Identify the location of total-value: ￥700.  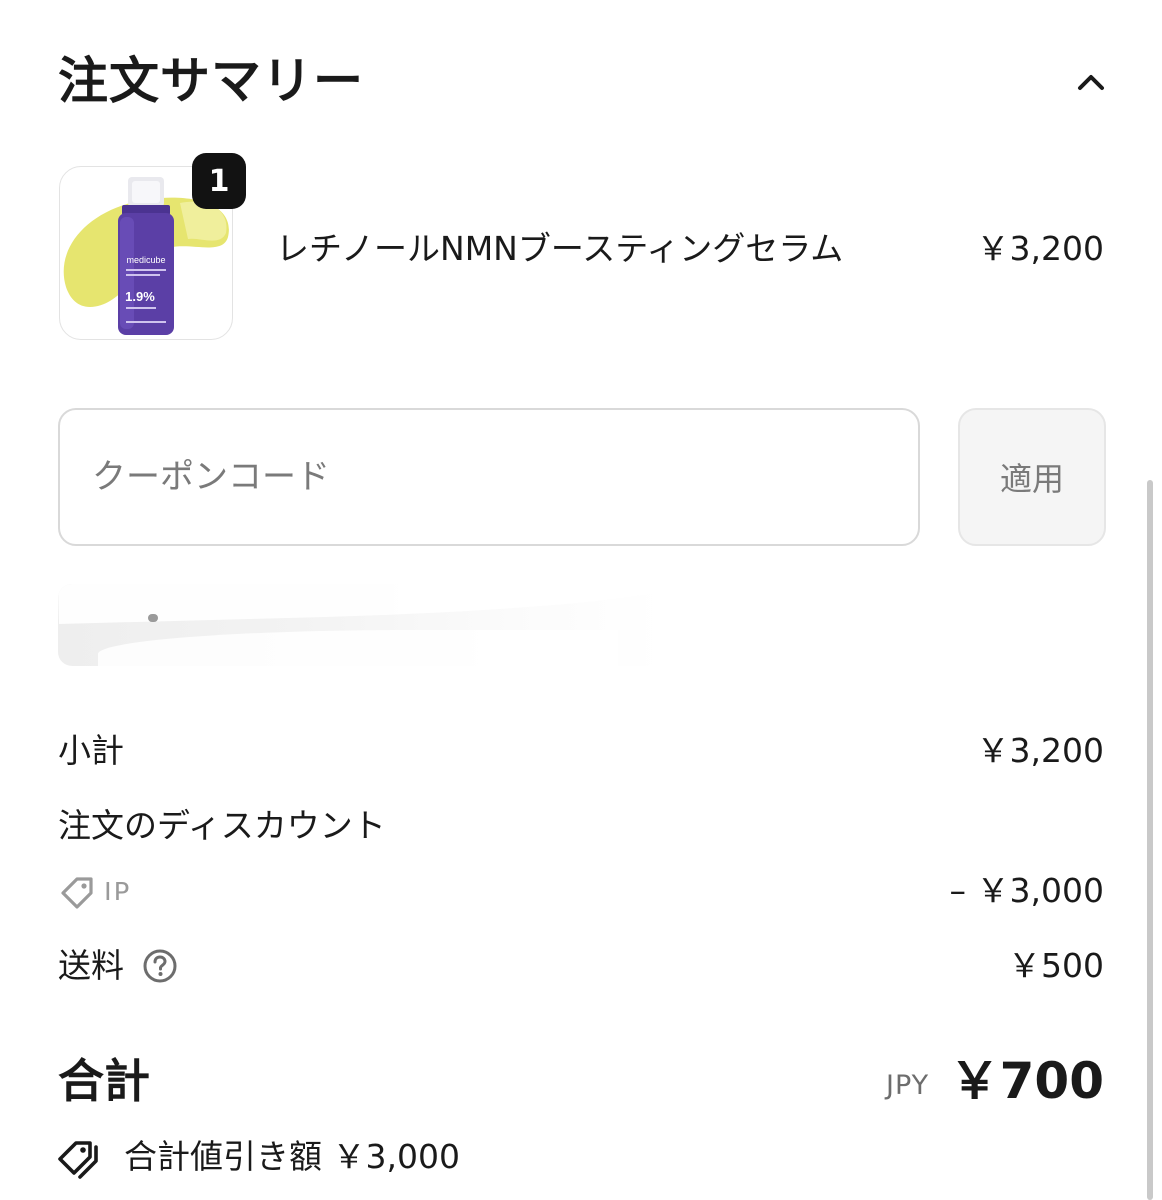
(1026, 1081).